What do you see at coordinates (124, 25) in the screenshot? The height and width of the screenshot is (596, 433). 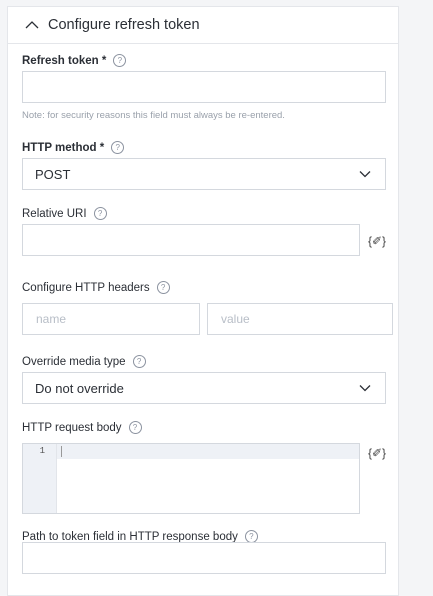 I see `section-title: Configure refresh token` at bounding box center [124, 25].